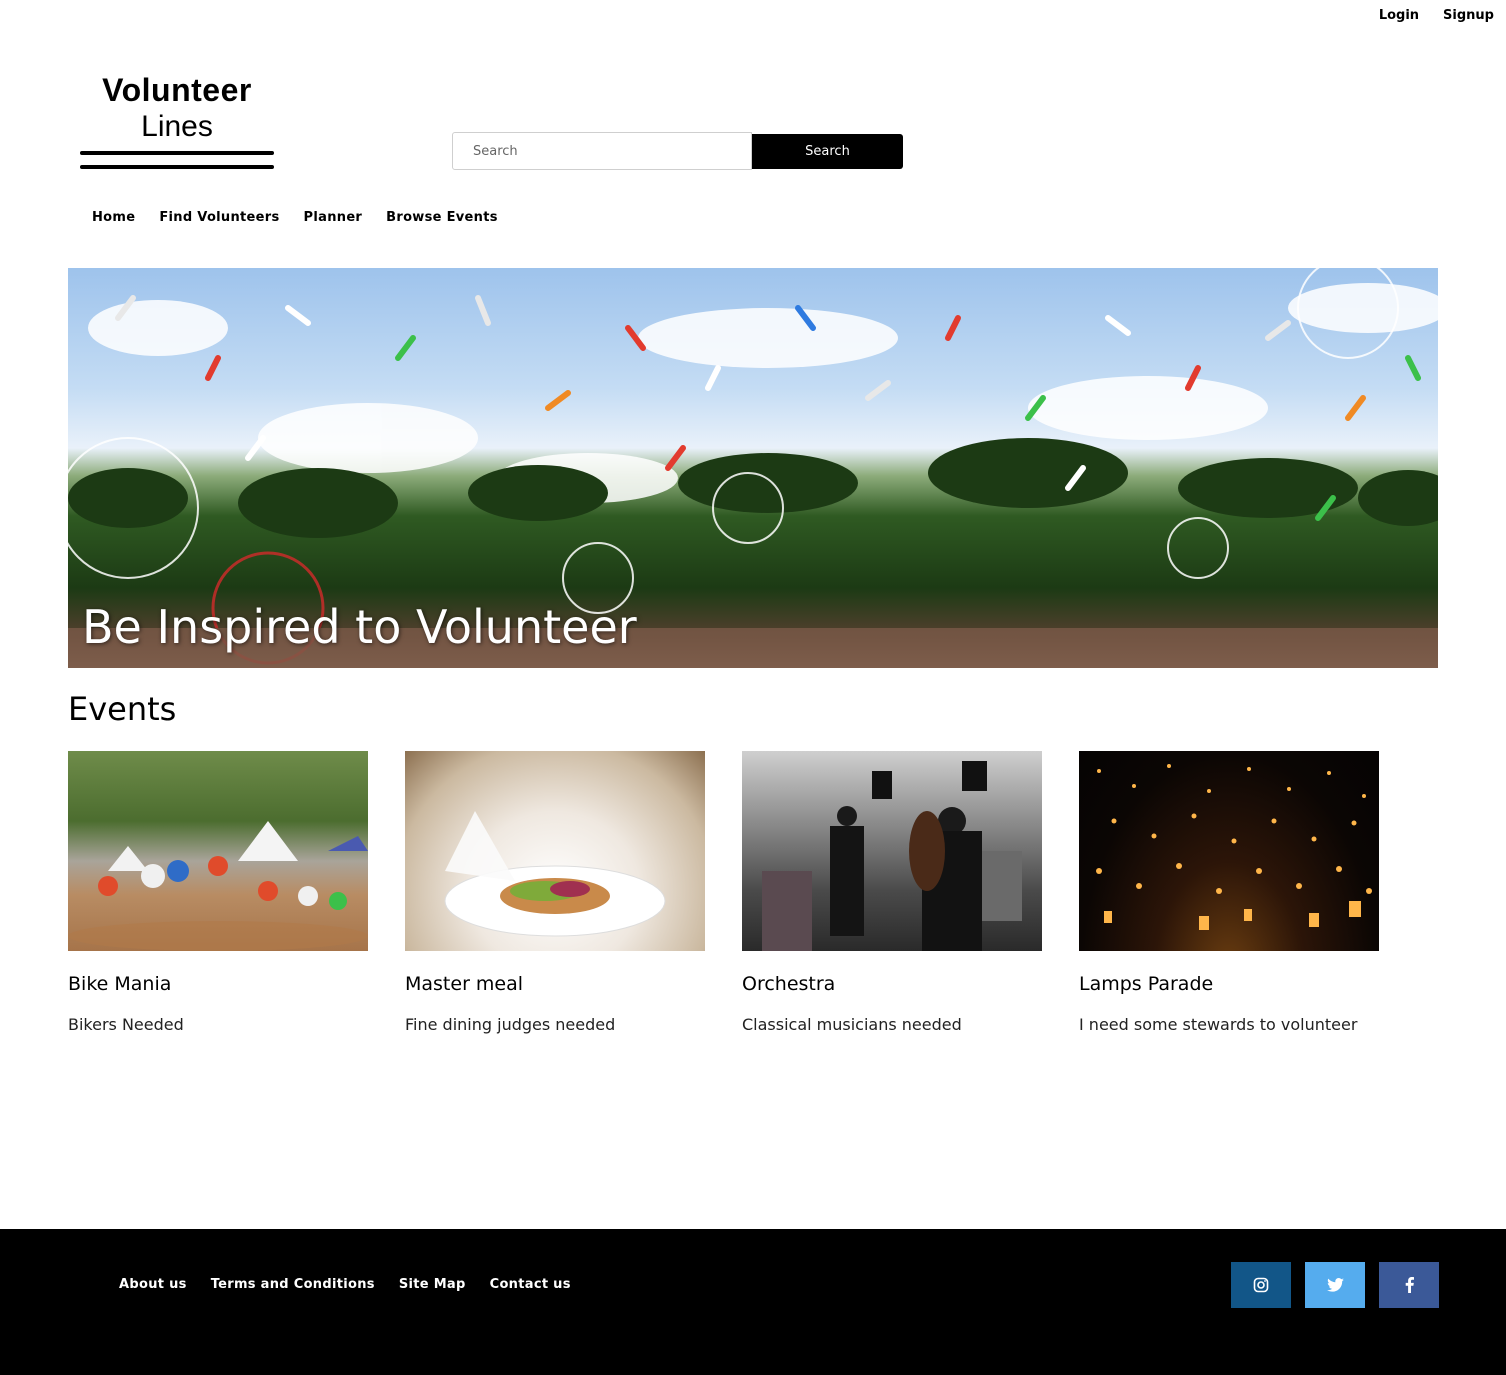  I want to click on event-card: Orchestra Classical musicians needed, so click(892, 892).